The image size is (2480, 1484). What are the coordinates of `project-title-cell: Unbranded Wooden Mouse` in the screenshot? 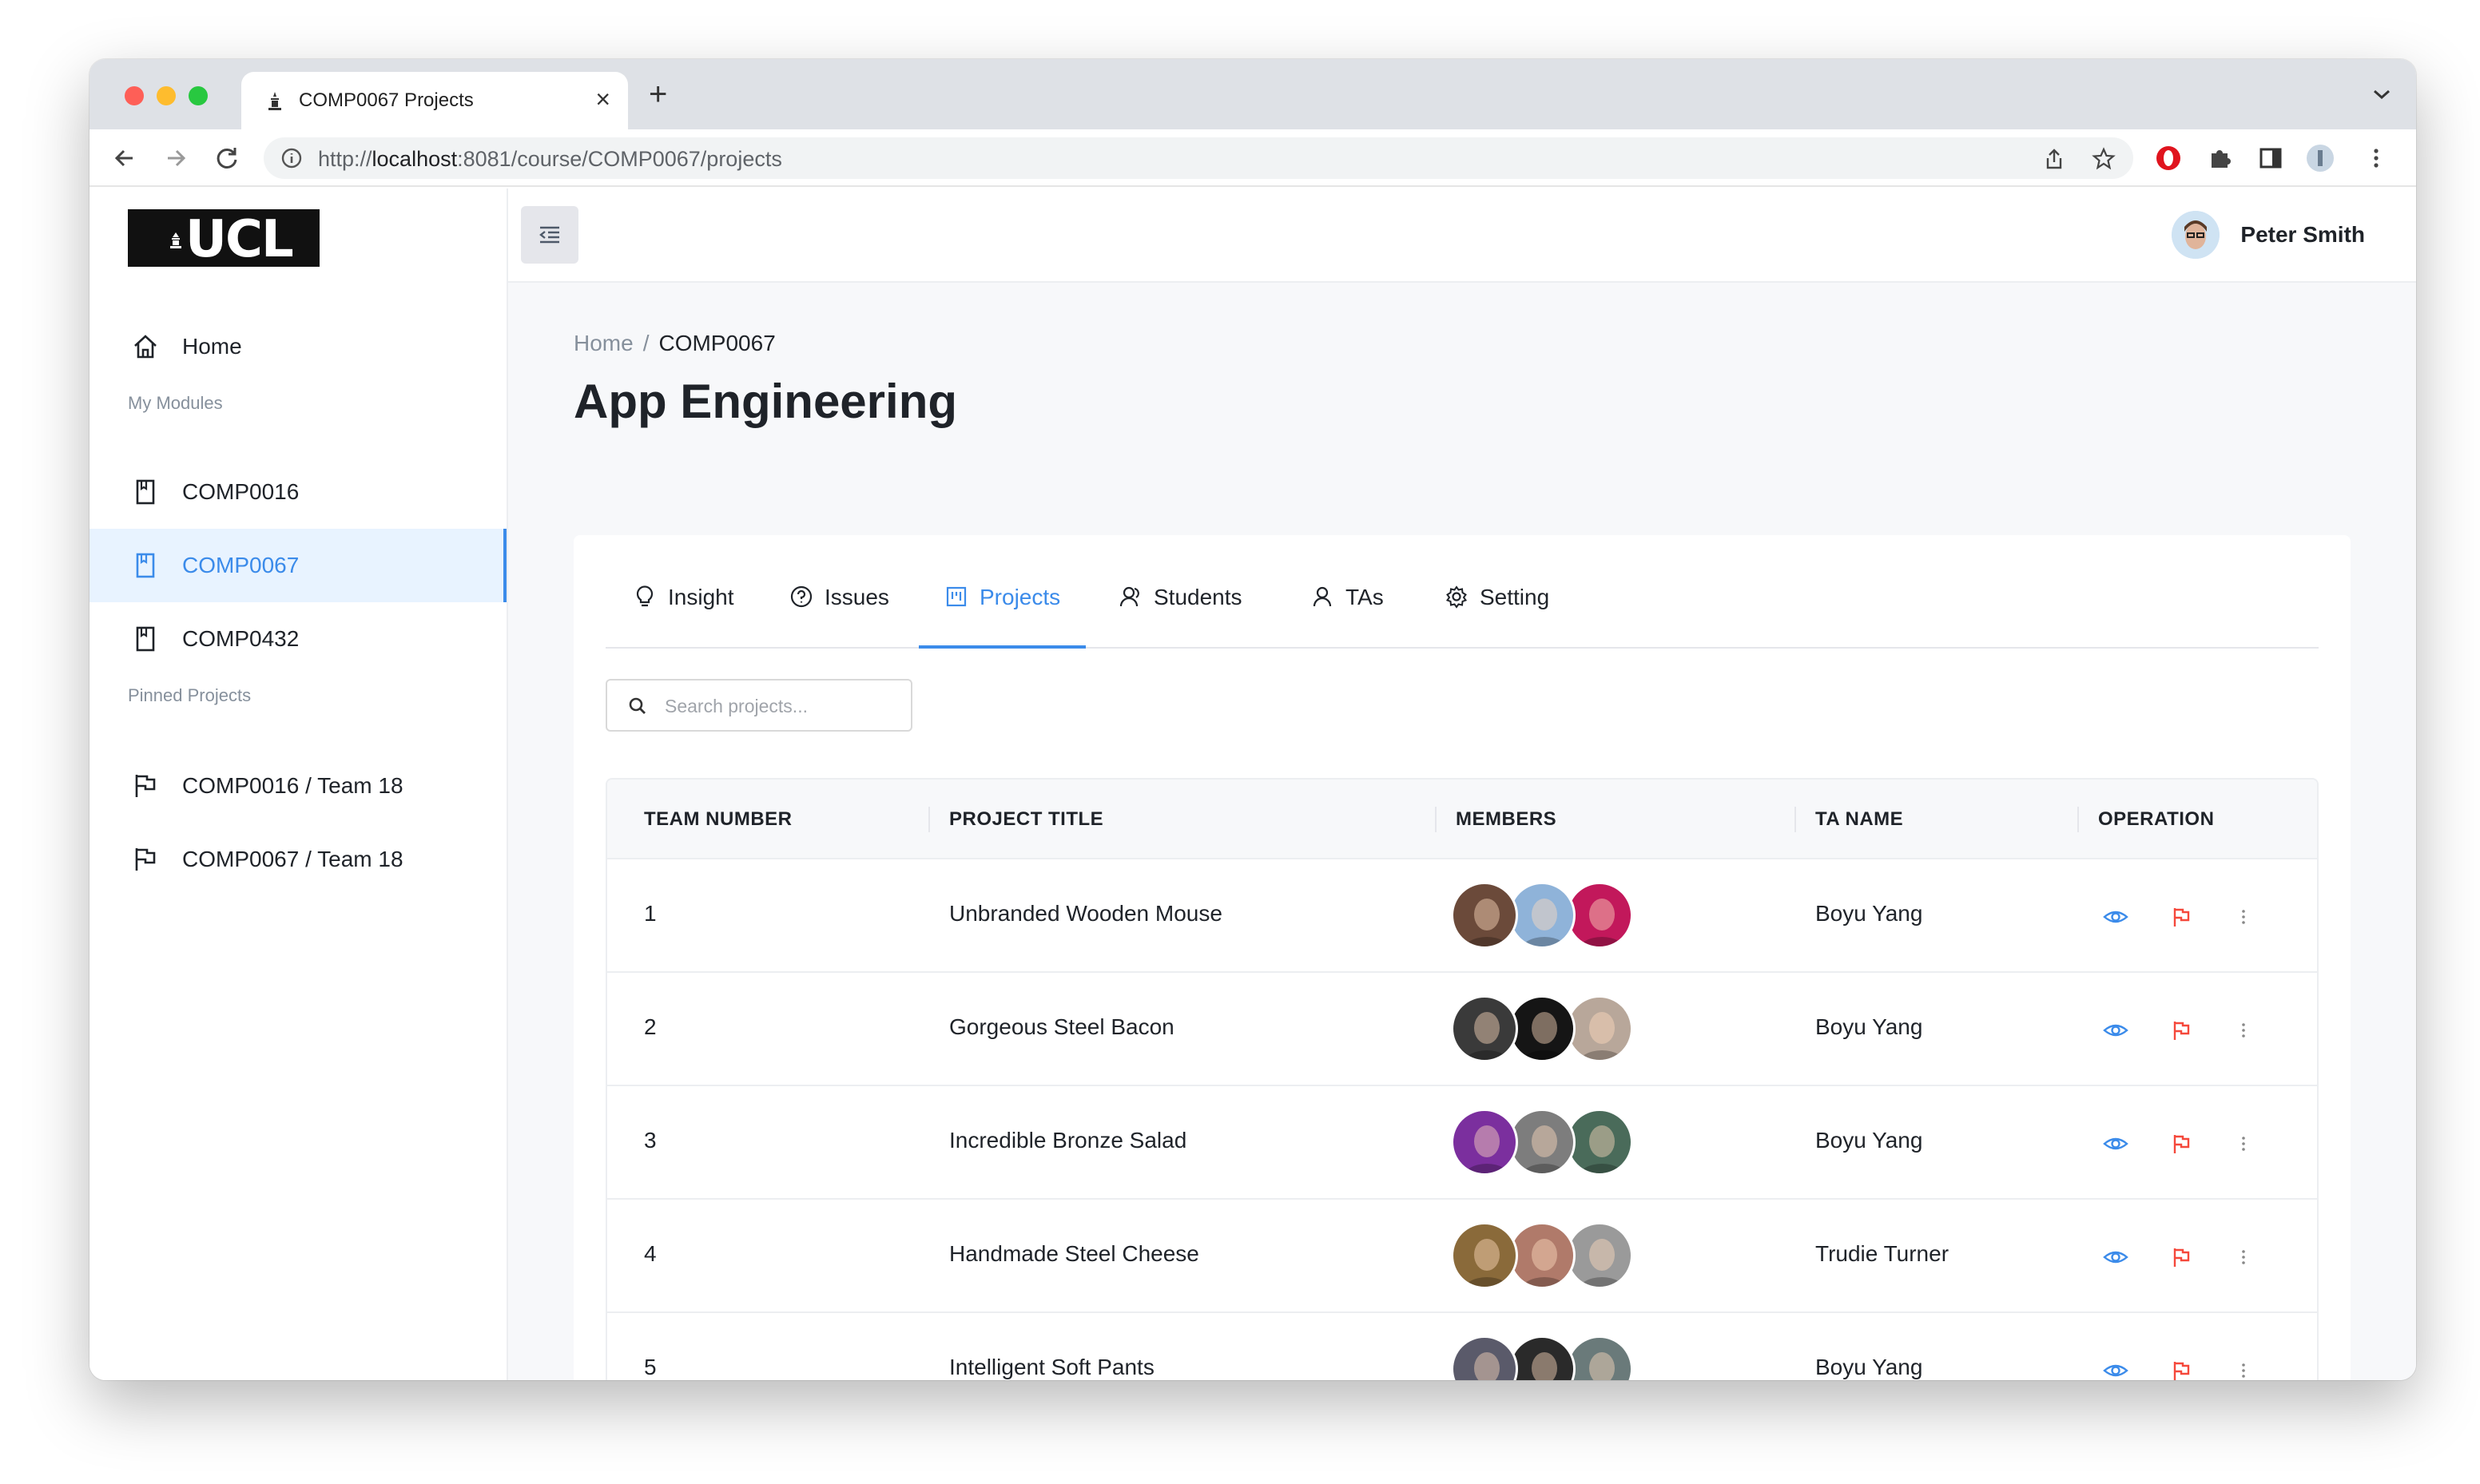 It's located at (1086, 914).